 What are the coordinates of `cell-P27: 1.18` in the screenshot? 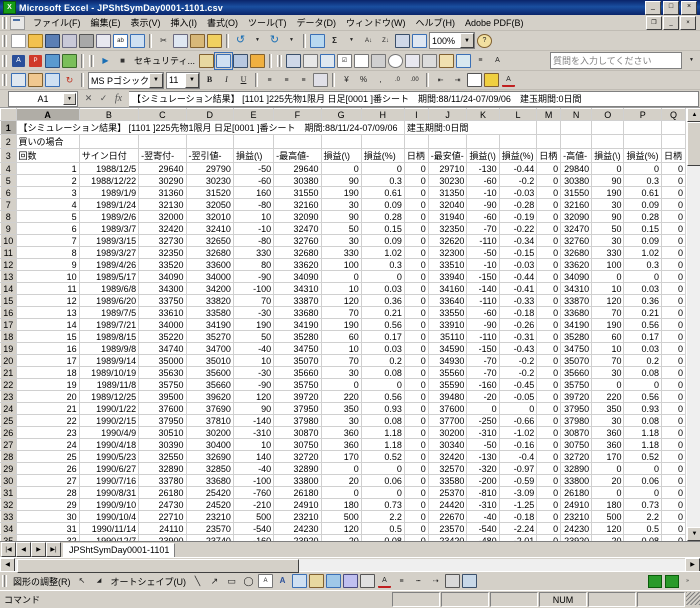 It's located at (643, 444).